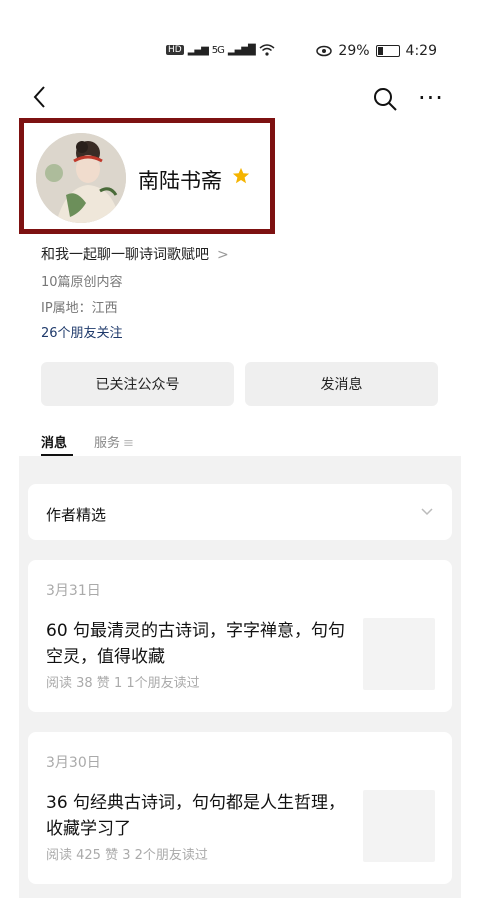 This screenshot has width=479, height=898. Describe the element at coordinates (341, 384) in the screenshot. I see `send-message-button: 发消息` at that location.